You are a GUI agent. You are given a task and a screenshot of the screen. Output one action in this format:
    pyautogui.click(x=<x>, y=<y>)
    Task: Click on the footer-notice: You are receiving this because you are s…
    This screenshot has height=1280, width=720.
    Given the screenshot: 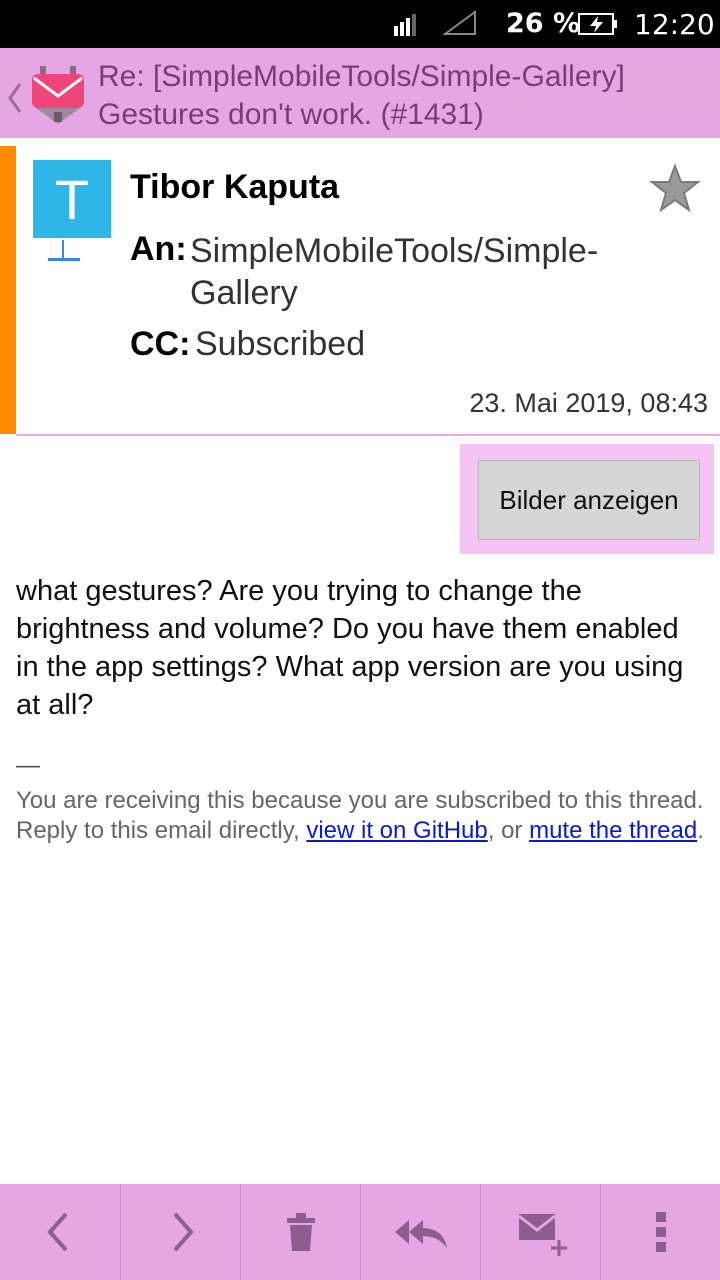 What is the action you would take?
    pyautogui.click(x=360, y=800)
    